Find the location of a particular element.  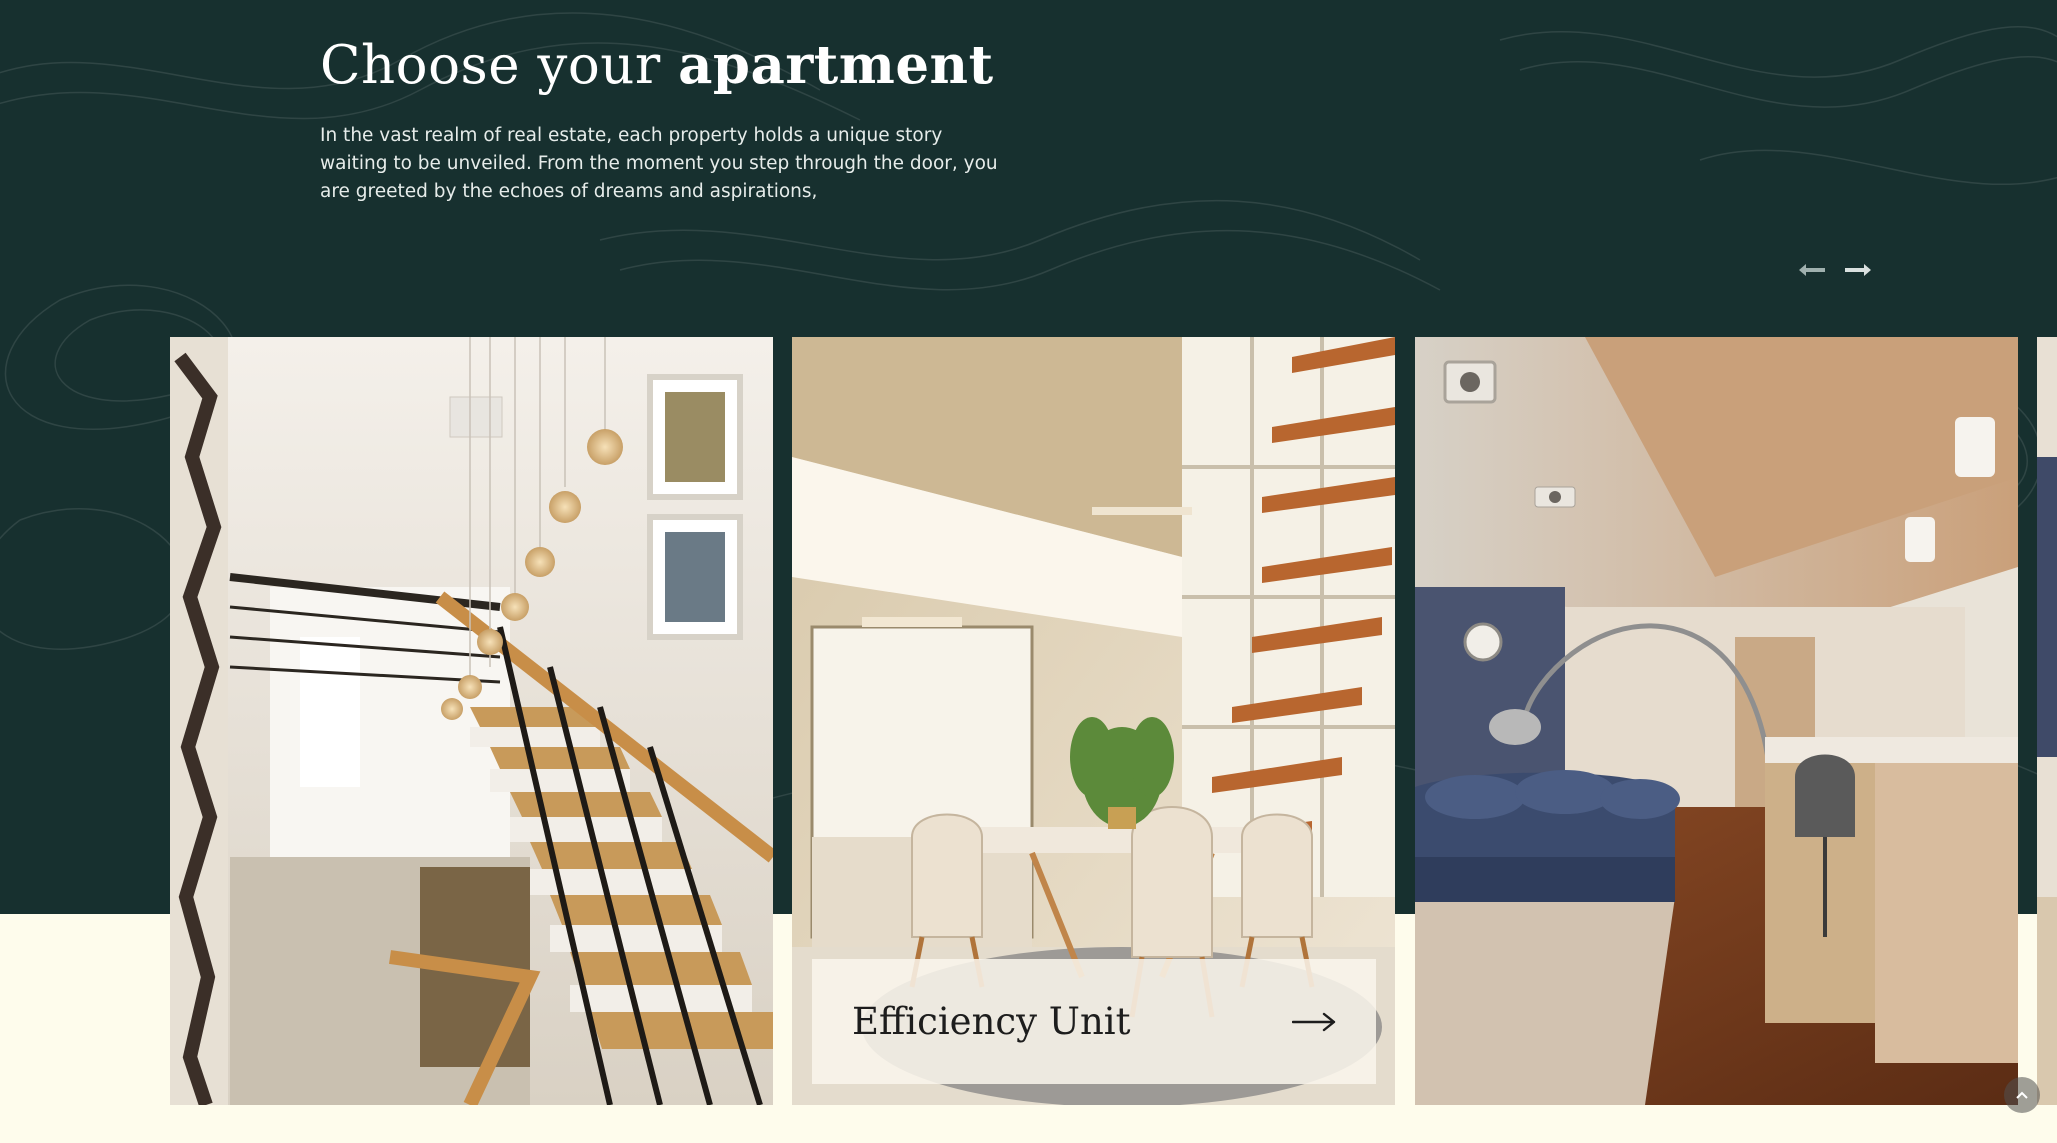

chevron-up-icon is located at coordinates (2022, 1095).